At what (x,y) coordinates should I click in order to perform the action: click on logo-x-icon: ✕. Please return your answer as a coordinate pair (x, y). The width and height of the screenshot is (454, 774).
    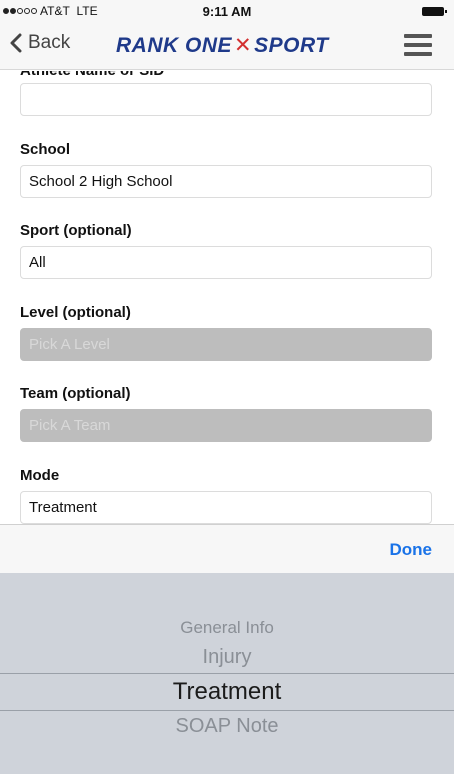
    Looking at the image, I should click on (243, 45).